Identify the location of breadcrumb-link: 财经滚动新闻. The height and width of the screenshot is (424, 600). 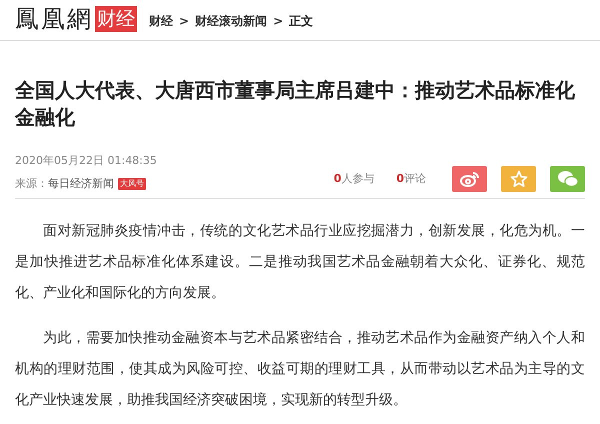
(231, 21).